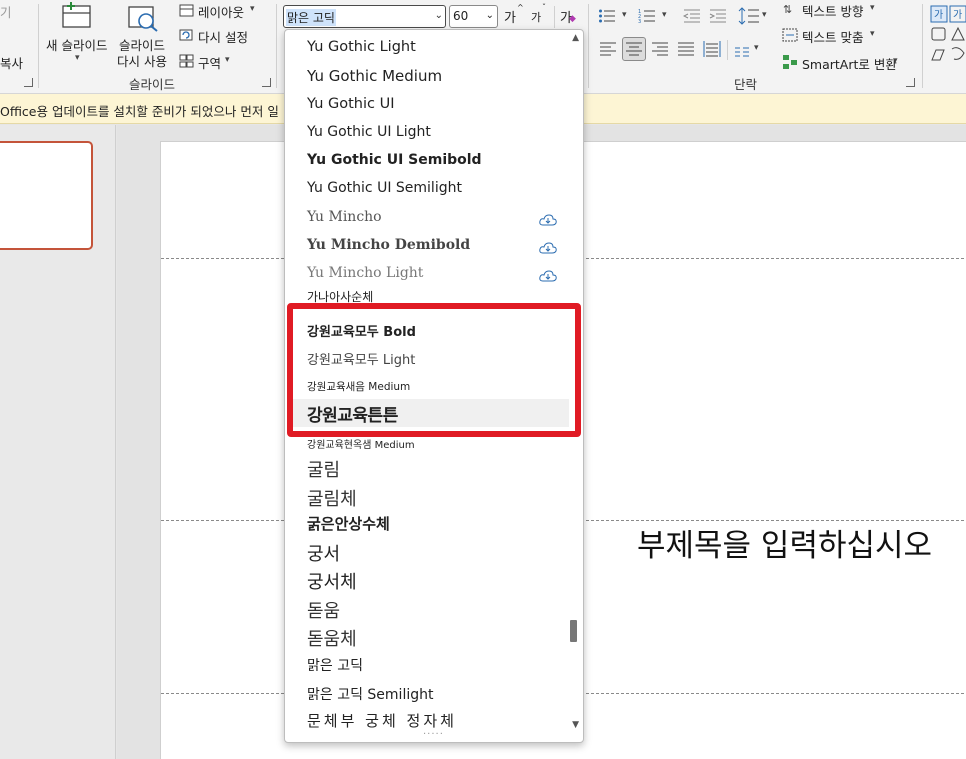 Image resolution: width=966 pixels, height=759 pixels. What do you see at coordinates (648, 16) in the screenshot?
I see `numbering-icon: 123` at bounding box center [648, 16].